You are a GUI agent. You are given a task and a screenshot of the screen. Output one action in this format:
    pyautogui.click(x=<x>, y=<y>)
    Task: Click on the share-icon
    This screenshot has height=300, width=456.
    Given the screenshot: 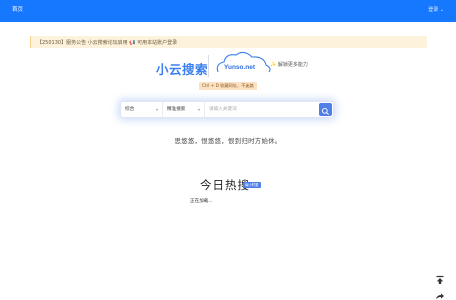 What is the action you would take?
    pyautogui.click(x=440, y=296)
    